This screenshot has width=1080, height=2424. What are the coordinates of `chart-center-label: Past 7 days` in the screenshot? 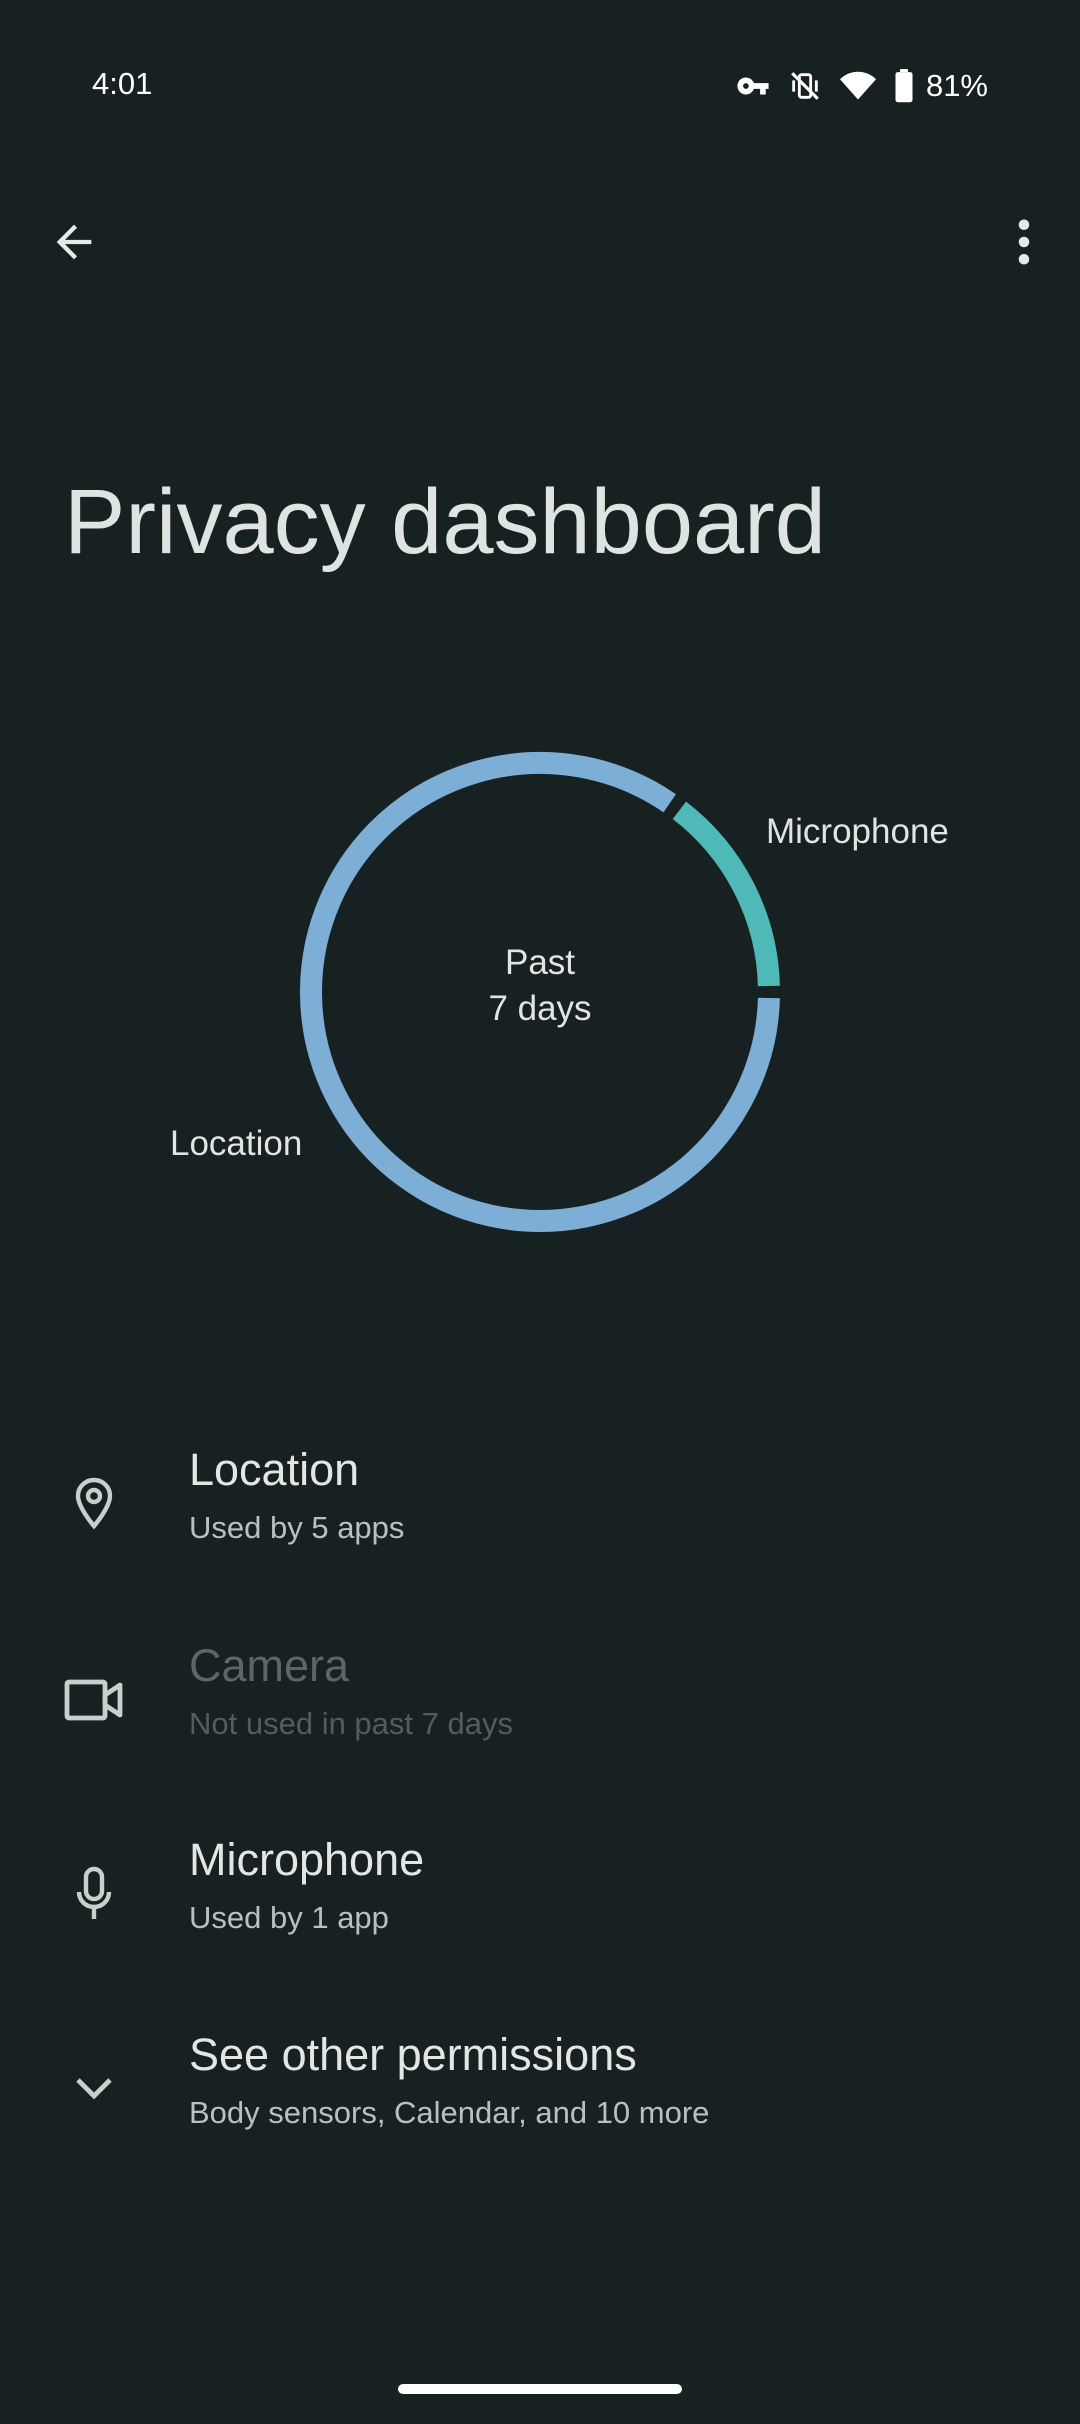 It's located at (540, 986).